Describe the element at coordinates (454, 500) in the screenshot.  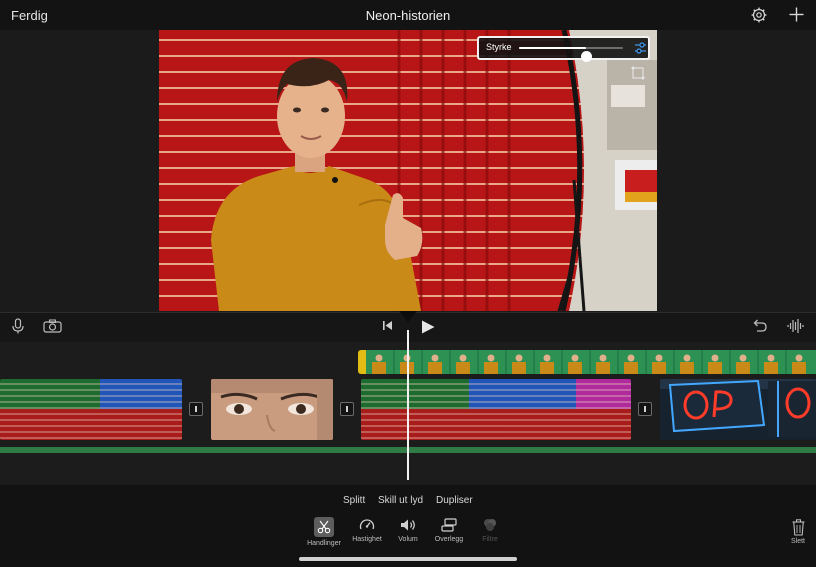
I see `duplicate-action: Dupliser` at that location.